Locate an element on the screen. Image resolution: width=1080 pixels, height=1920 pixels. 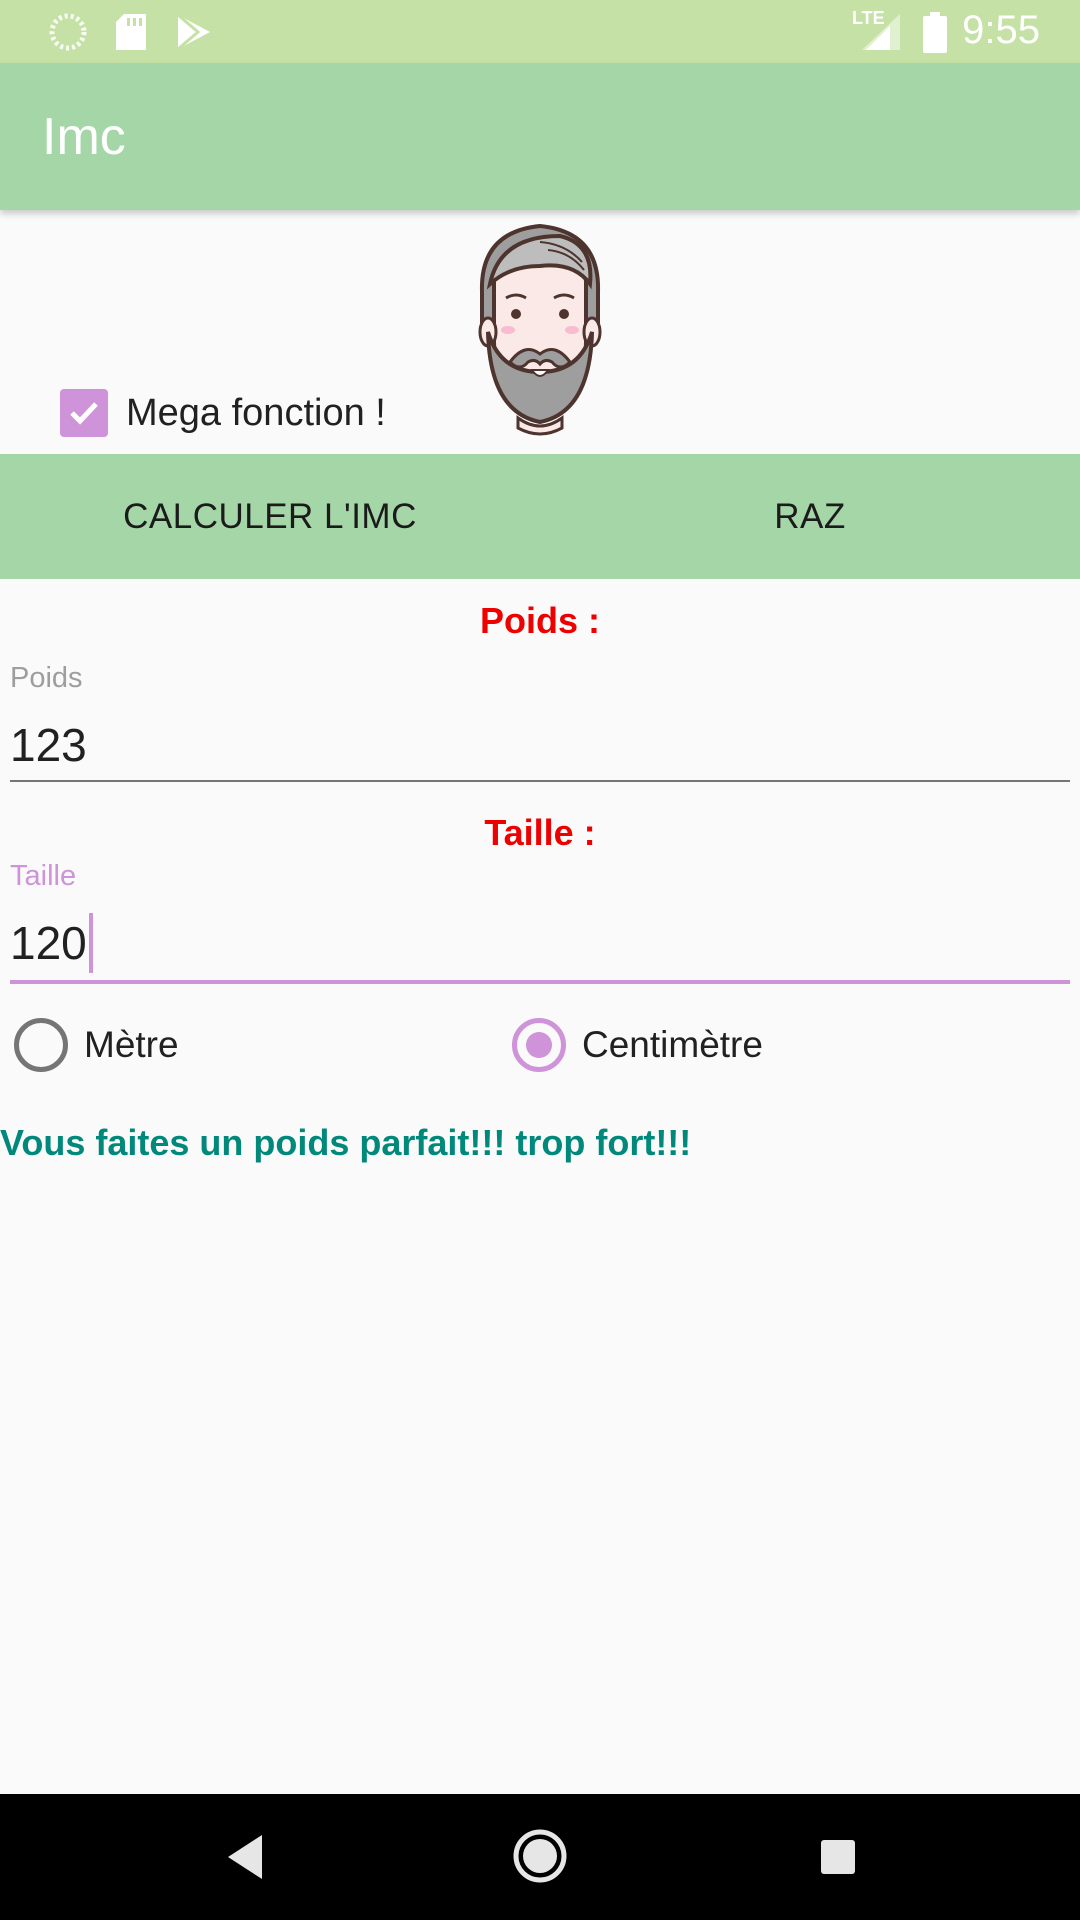
checkbox-checked-icon is located at coordinates (84, 413).